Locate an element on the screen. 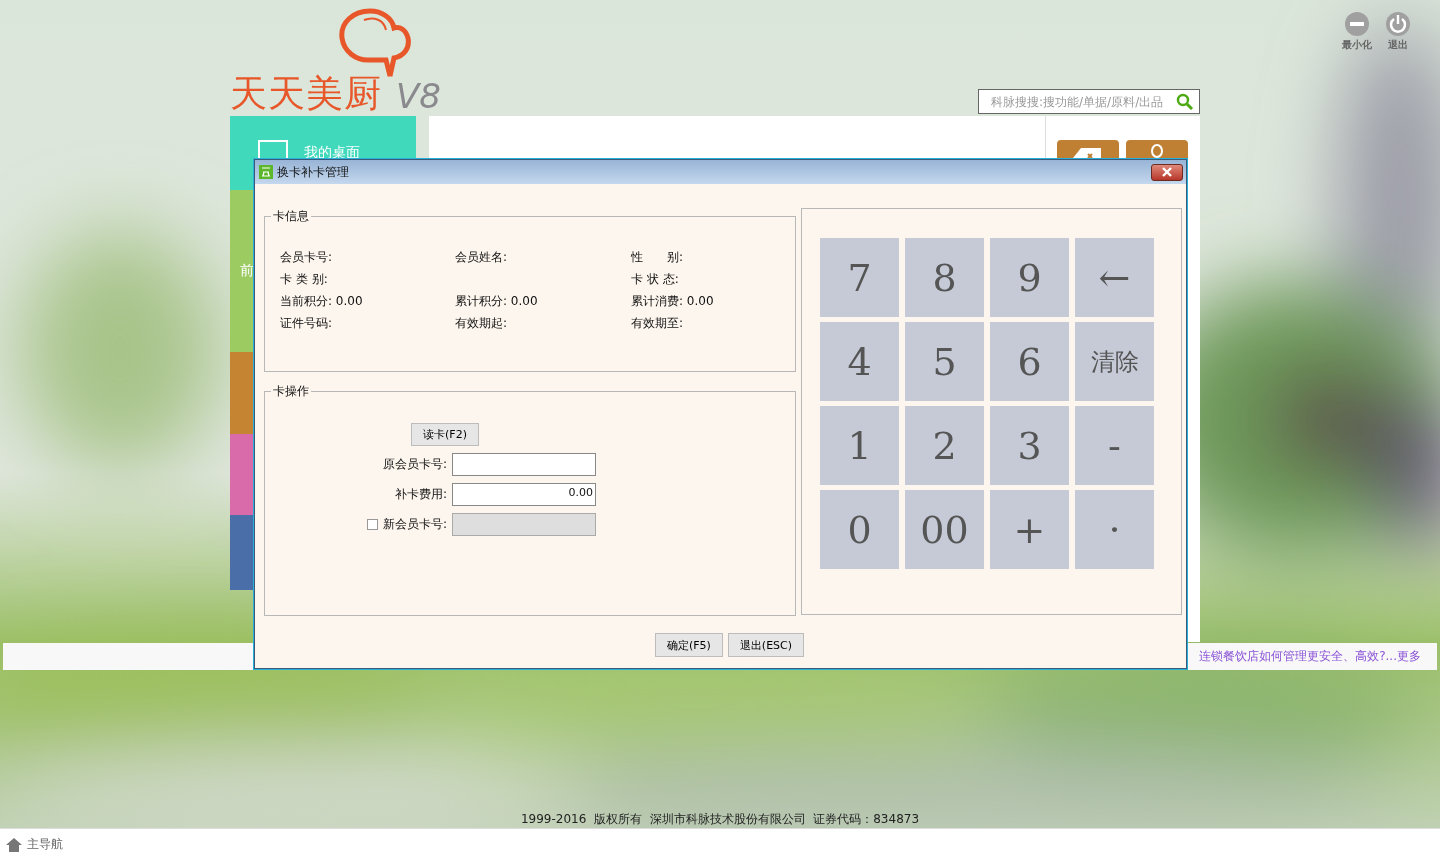  news-link: 连锁餐饮店如何管理更安全、高效?...更多 is located at coordinates (1310, 656).